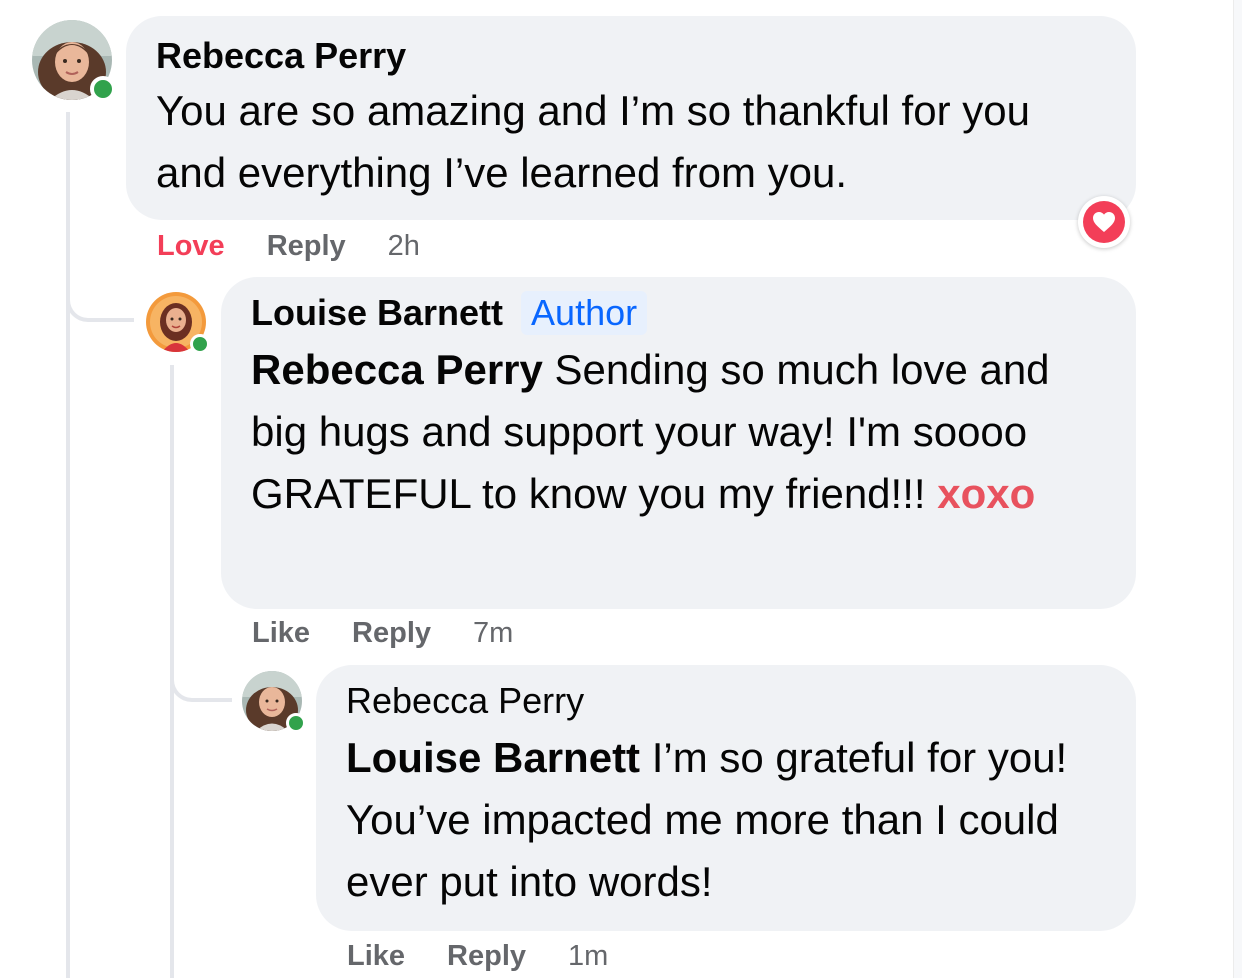 The width and height of the screenshot is (1242, 978). I want to click on thread-line-main, so click(68, 545).